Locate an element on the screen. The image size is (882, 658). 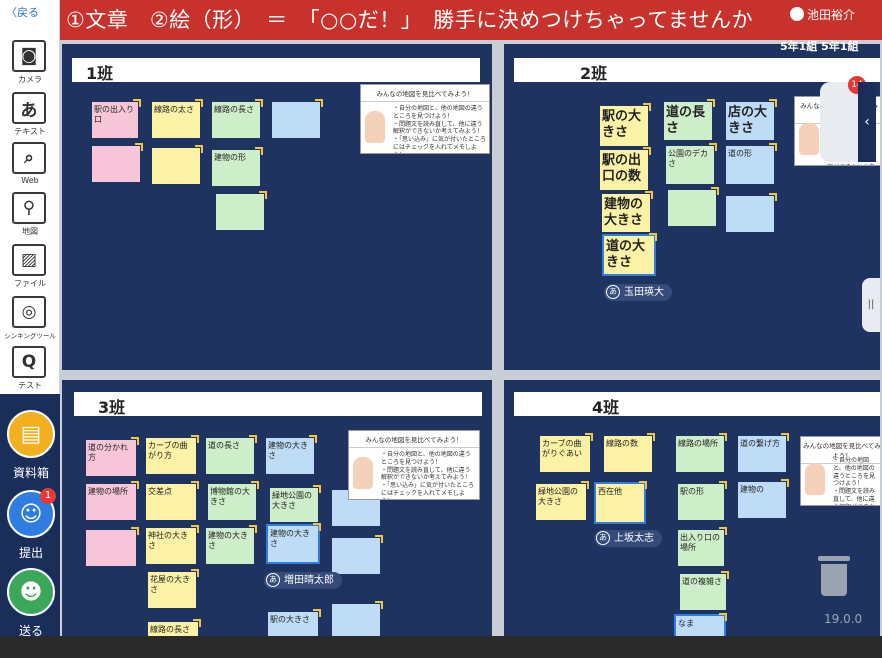
member-dock: 14 ‹ is located at coordinates (848, 119).